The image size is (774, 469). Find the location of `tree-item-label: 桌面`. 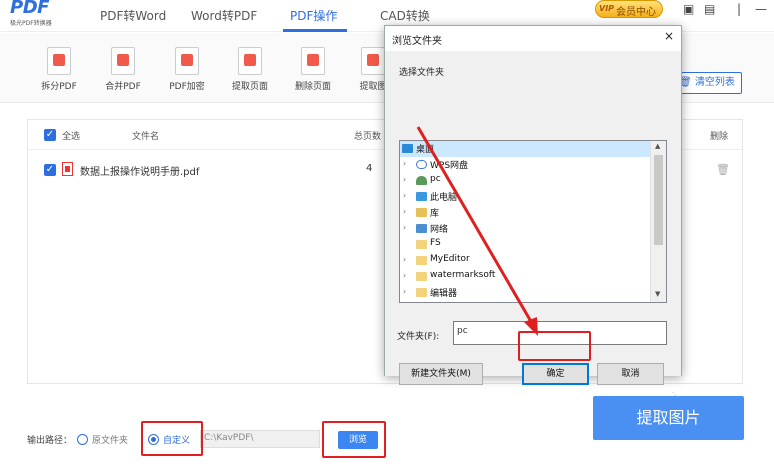

tree-item-label: 桌面 is located at coordinates (425, 150).